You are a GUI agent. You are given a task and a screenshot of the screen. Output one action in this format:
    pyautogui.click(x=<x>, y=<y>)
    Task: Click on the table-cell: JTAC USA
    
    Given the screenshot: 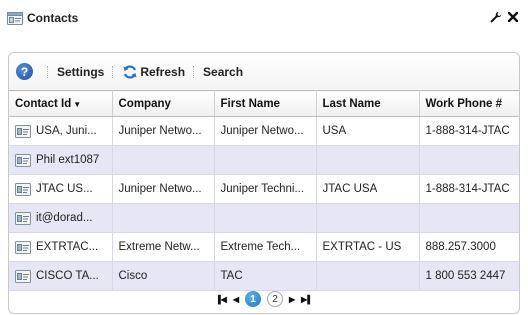 What is the action you would take?
    pyautogui.click(x=368, y=189)
    